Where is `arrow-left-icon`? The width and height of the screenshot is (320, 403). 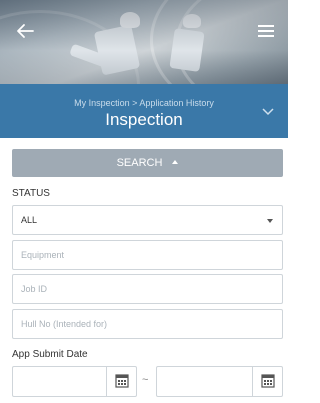 arrow-left-icon is located at coordinates (25, 31).